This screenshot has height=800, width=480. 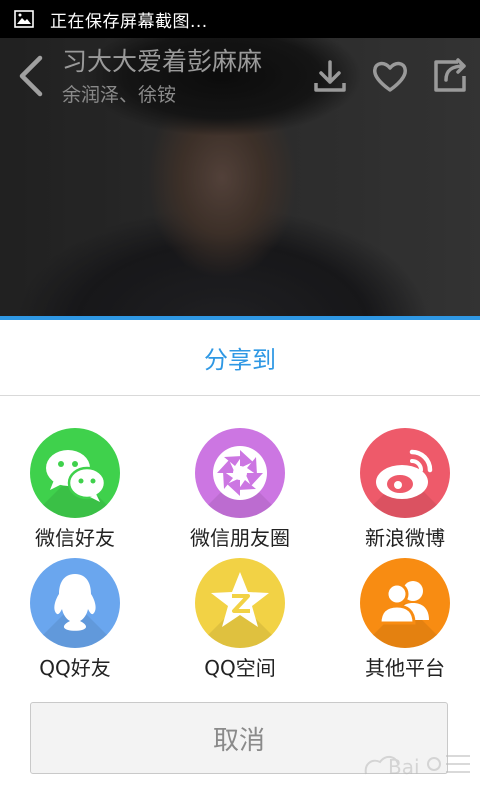 I want to click on share-label: 新浪微博, so click(x=405, y=538).